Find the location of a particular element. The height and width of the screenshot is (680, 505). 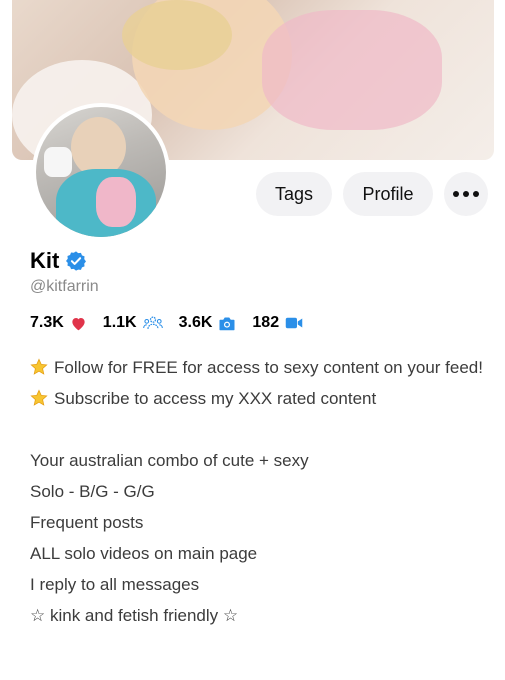

bio-line-subscribe: Subscribe to access my XXX rated content is located at coordinates (260, 398).